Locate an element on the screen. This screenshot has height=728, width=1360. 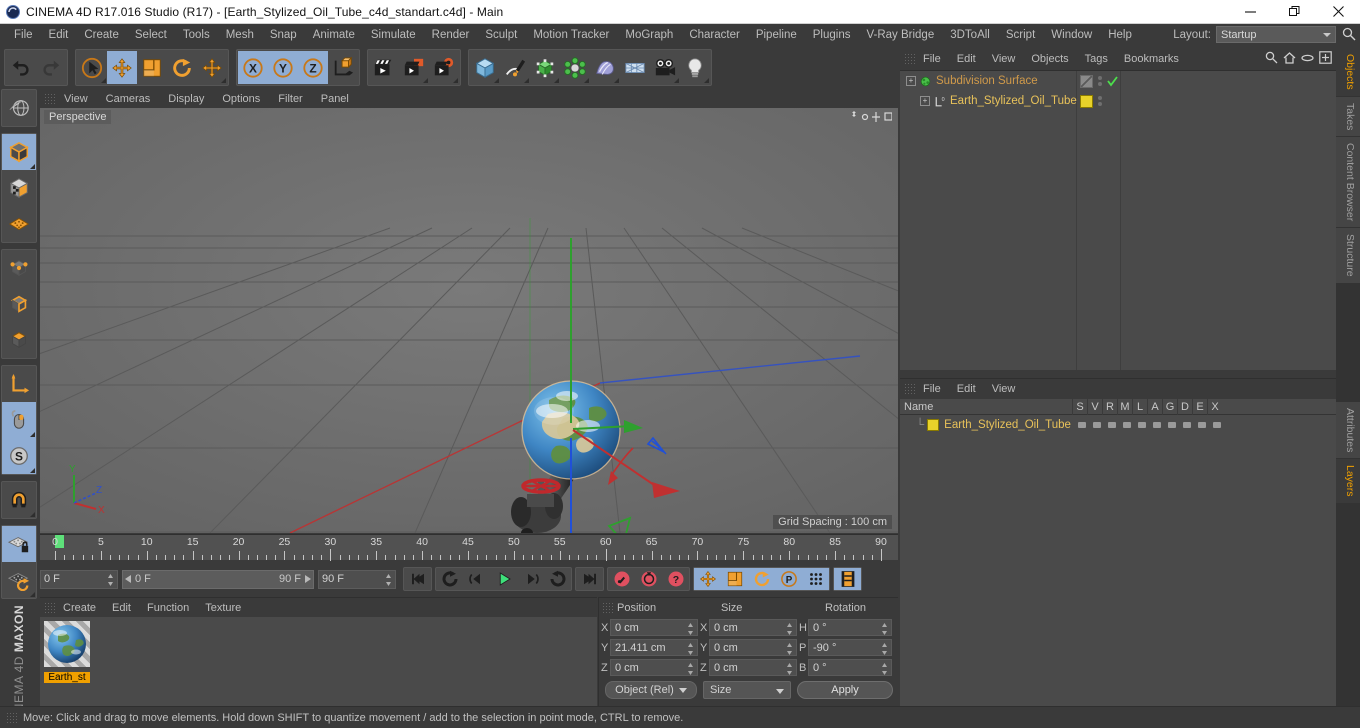
lock-small-icon is located at coordinates (1141, 425).